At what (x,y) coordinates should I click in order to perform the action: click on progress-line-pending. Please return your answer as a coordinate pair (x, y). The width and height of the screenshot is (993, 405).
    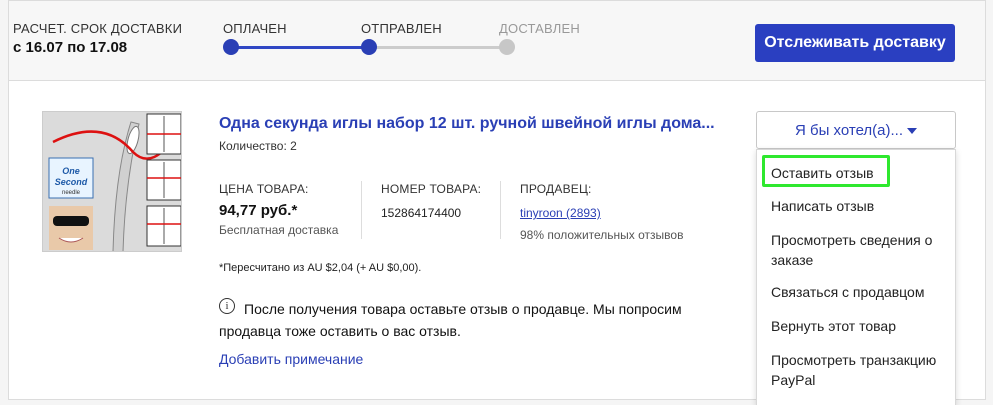
    Looking at the image, I should click on (438, 47).